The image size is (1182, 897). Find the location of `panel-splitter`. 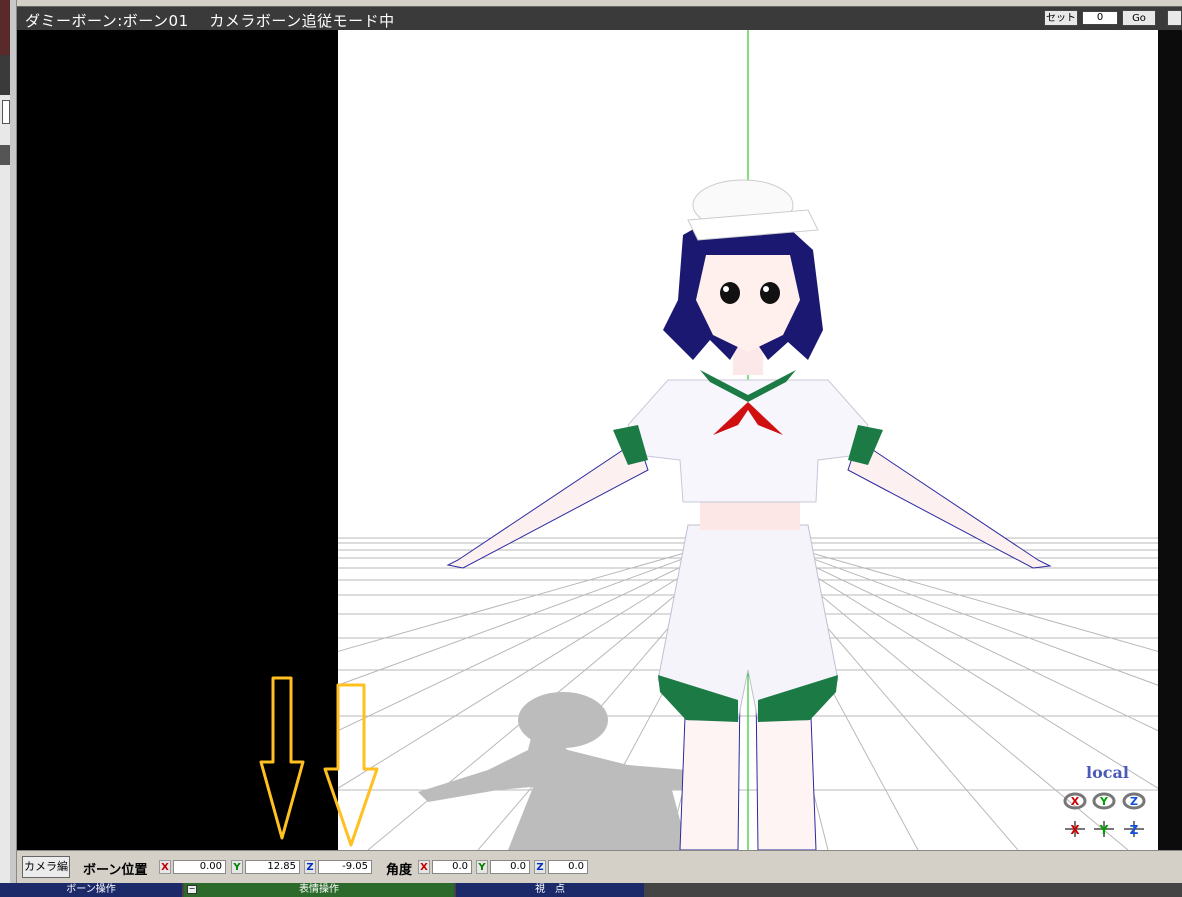

panel-splitter is located at coordinates (13, 448).